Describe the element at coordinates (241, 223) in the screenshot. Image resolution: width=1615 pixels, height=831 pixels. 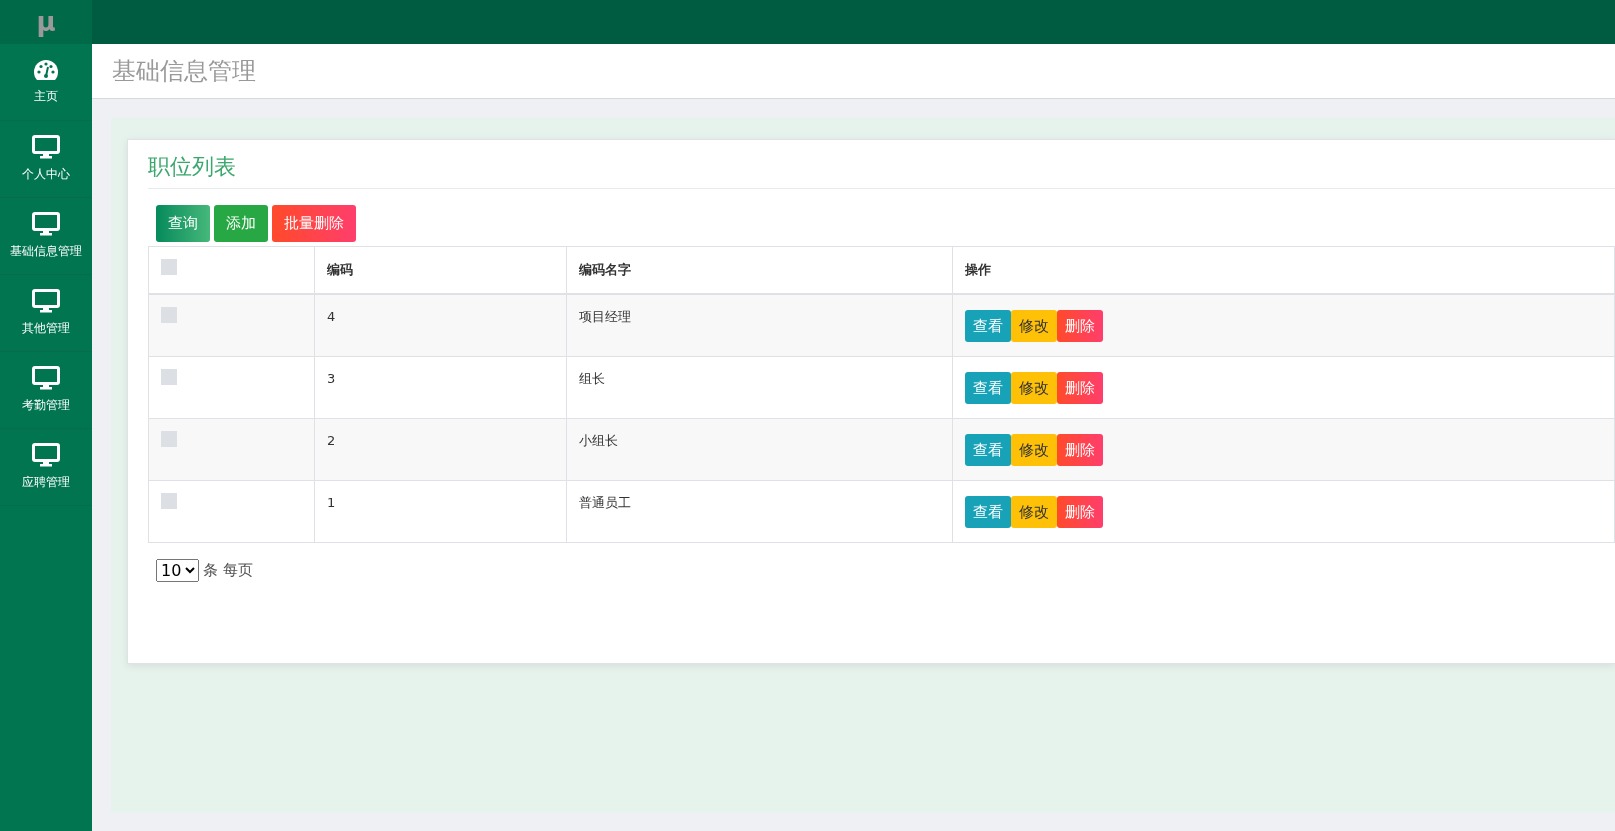
I see `add-button: 添加` at that location.